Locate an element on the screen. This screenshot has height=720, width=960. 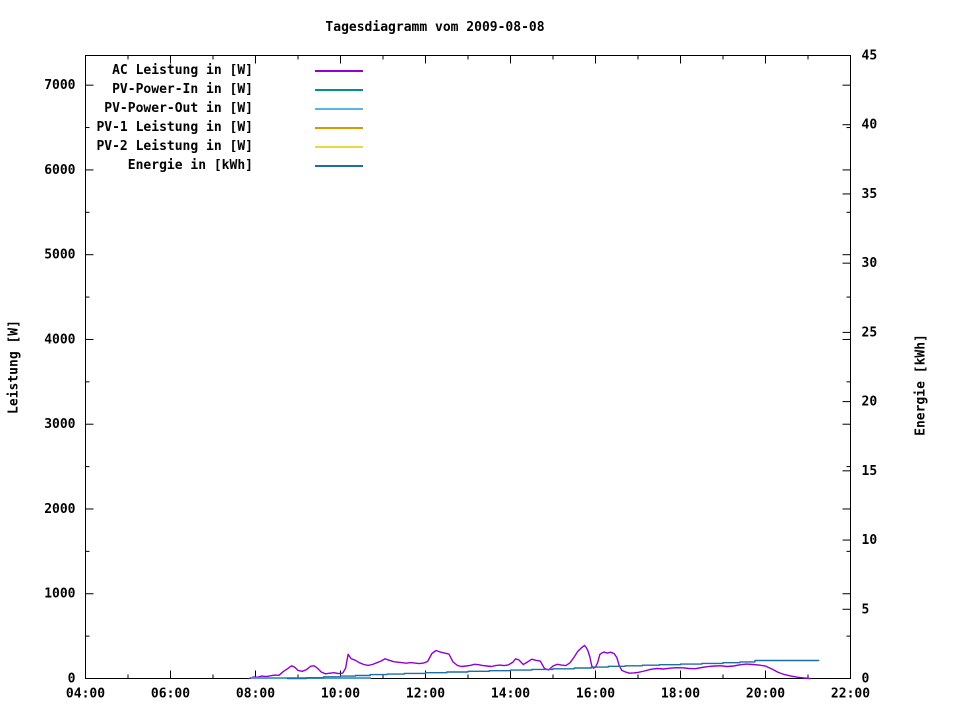
legend-item-ac-leistung: AC Leistung in [W] is located at coordinates (225, 70).